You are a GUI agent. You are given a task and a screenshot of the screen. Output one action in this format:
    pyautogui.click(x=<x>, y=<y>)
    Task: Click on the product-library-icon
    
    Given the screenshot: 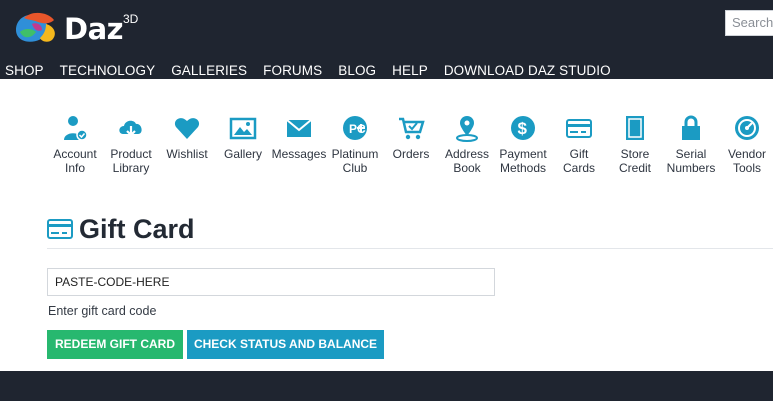 What is the action you would take?
    pyautogui.click(x=130, y=128)
    